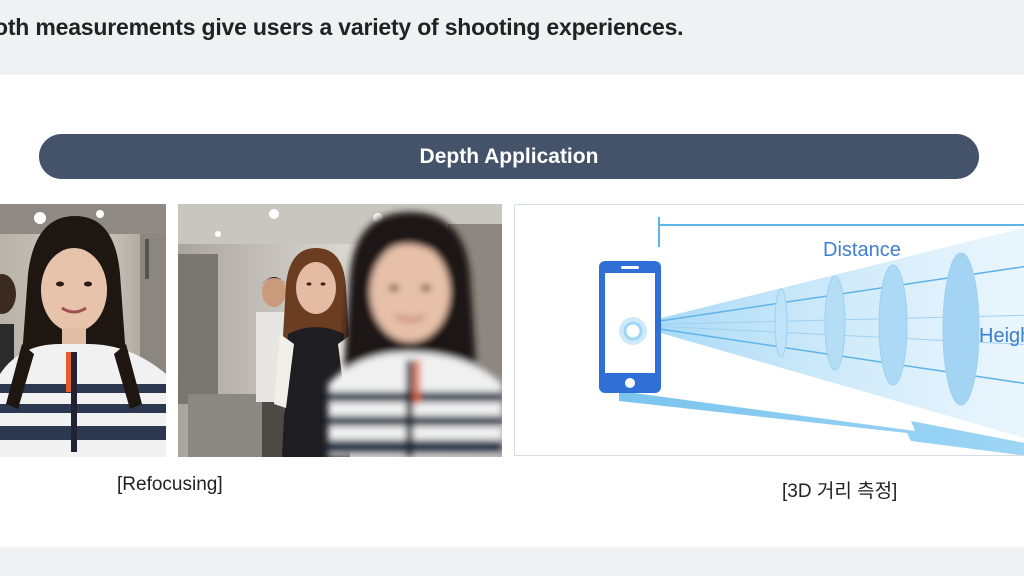  What do you see at coordinates (862, 250) in the screenshot?
I see `distance-label: Distance` at bounding box center [862, 250].